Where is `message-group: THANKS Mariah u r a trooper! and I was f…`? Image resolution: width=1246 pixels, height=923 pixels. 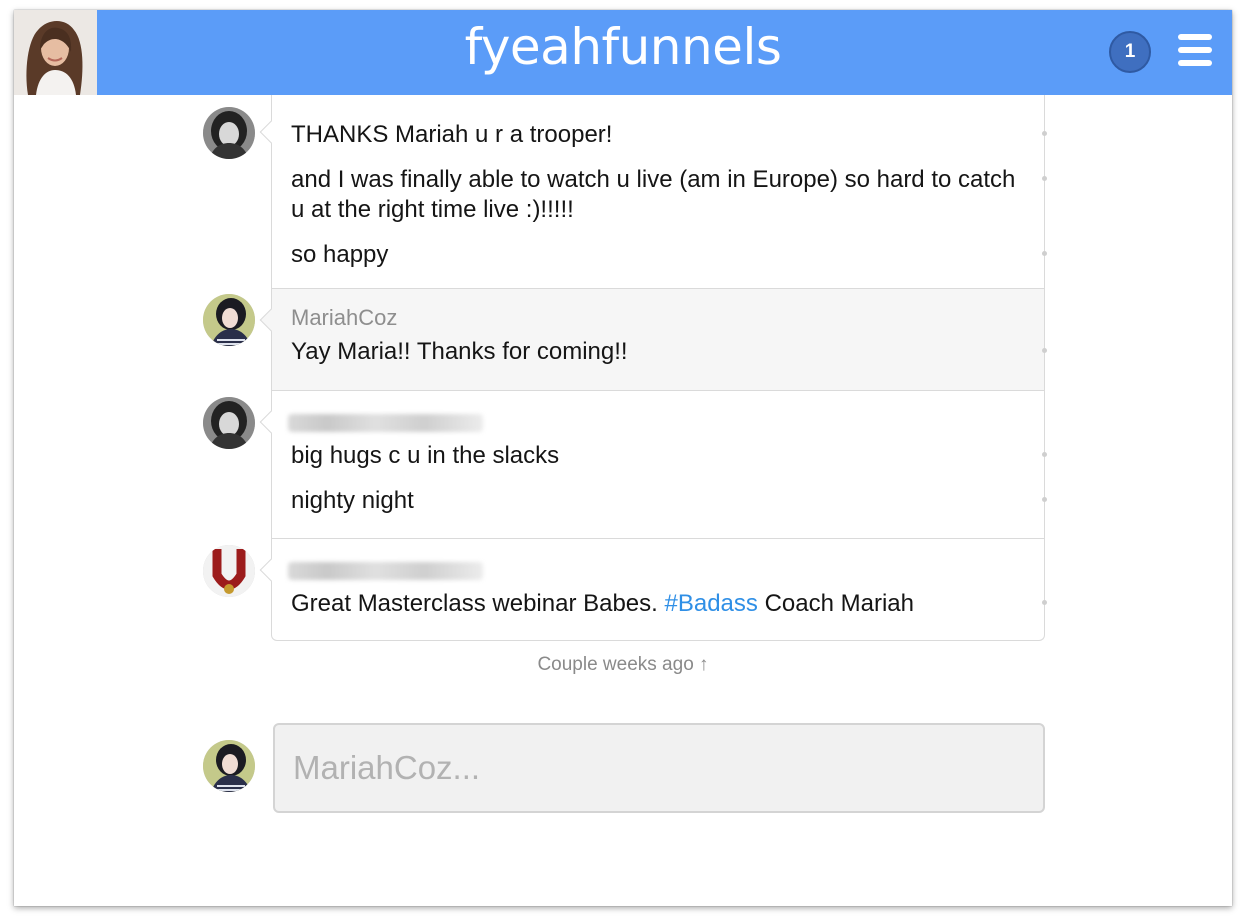
message-group: THANKS Mariah u r a trooper! and I was f… is located at coordinates (653, 192).